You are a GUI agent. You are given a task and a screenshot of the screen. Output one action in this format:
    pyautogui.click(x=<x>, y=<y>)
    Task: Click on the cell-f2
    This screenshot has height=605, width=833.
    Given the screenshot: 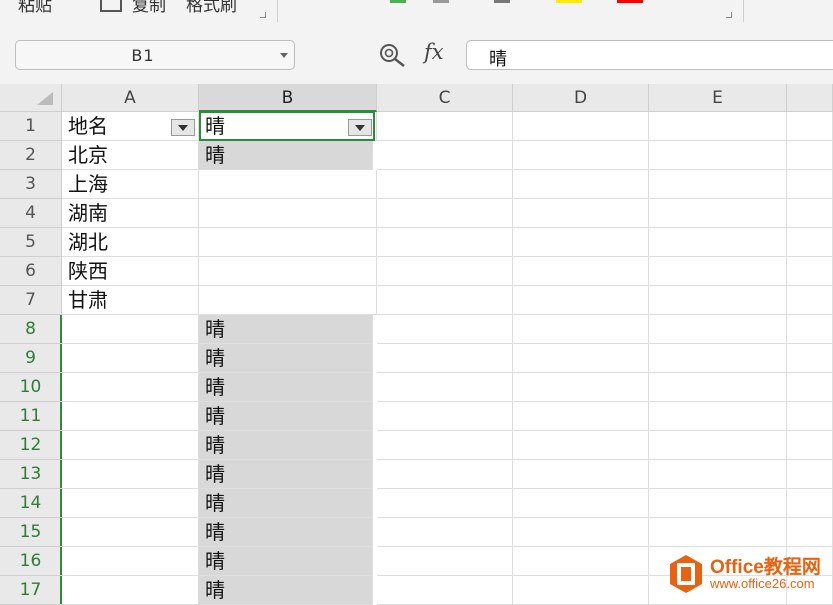 What is the action you would take?
    pyautogui.click(x=810, y=155)
    